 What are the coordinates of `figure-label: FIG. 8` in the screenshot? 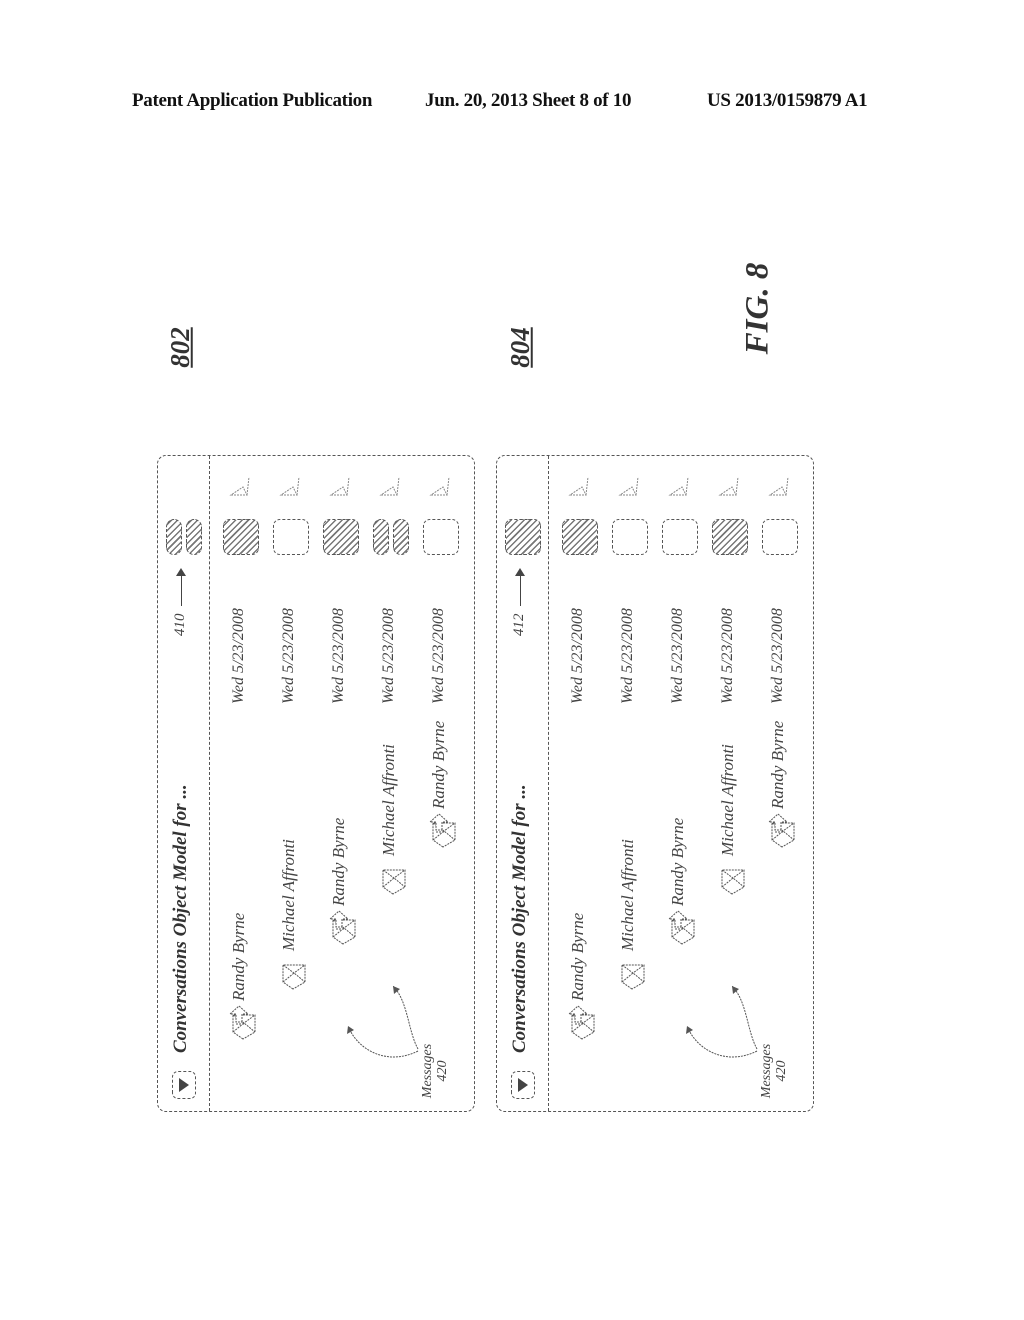 It's located at (757, 308).